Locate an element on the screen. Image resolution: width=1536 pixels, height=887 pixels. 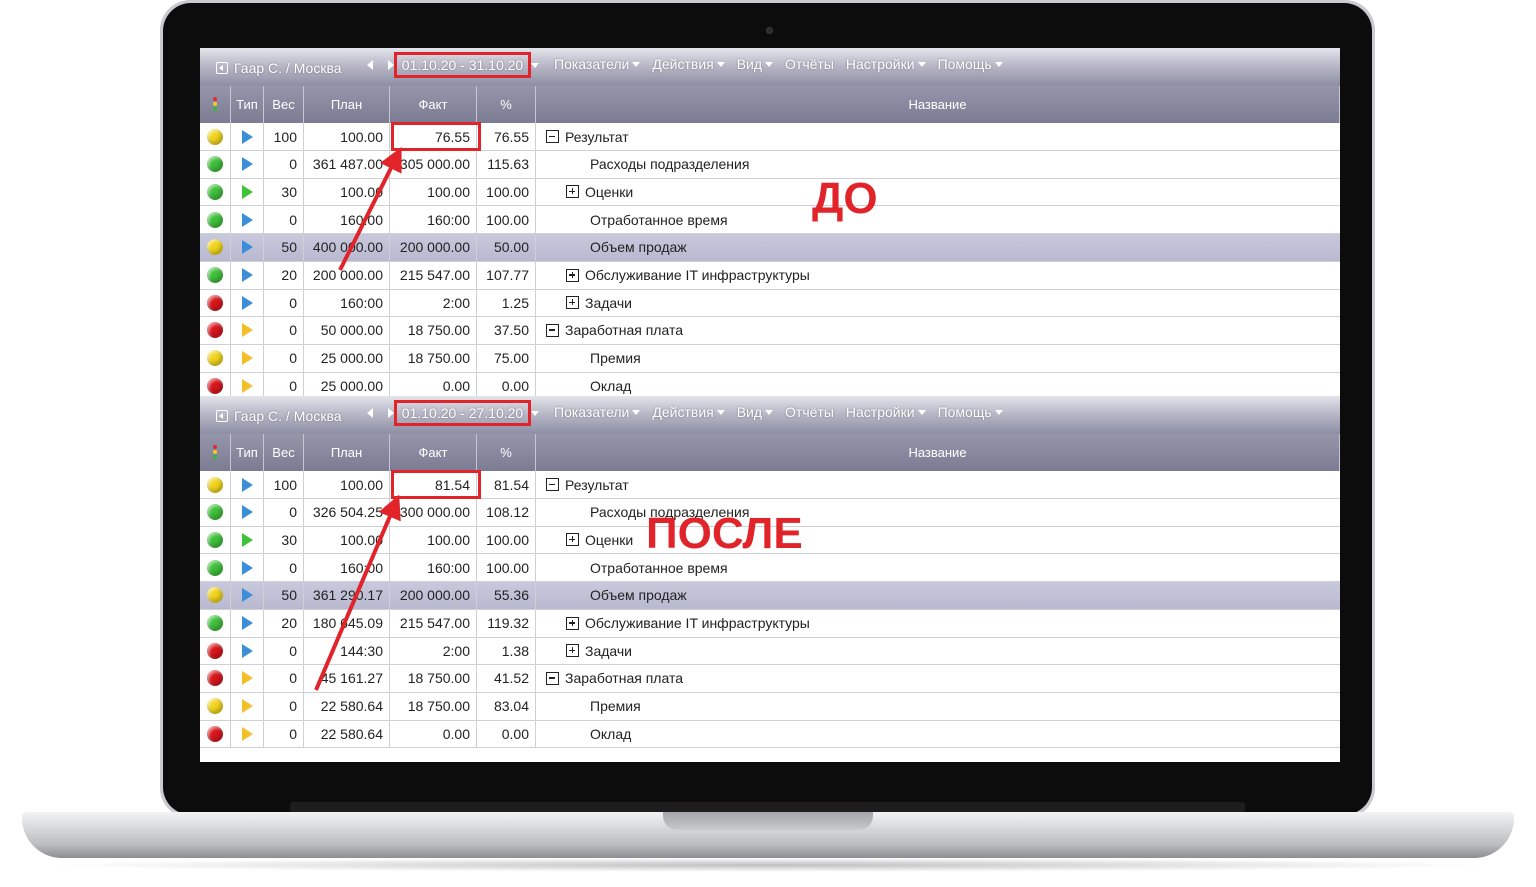
percent-cell: 75.00 is located at coordinates (506, 358).